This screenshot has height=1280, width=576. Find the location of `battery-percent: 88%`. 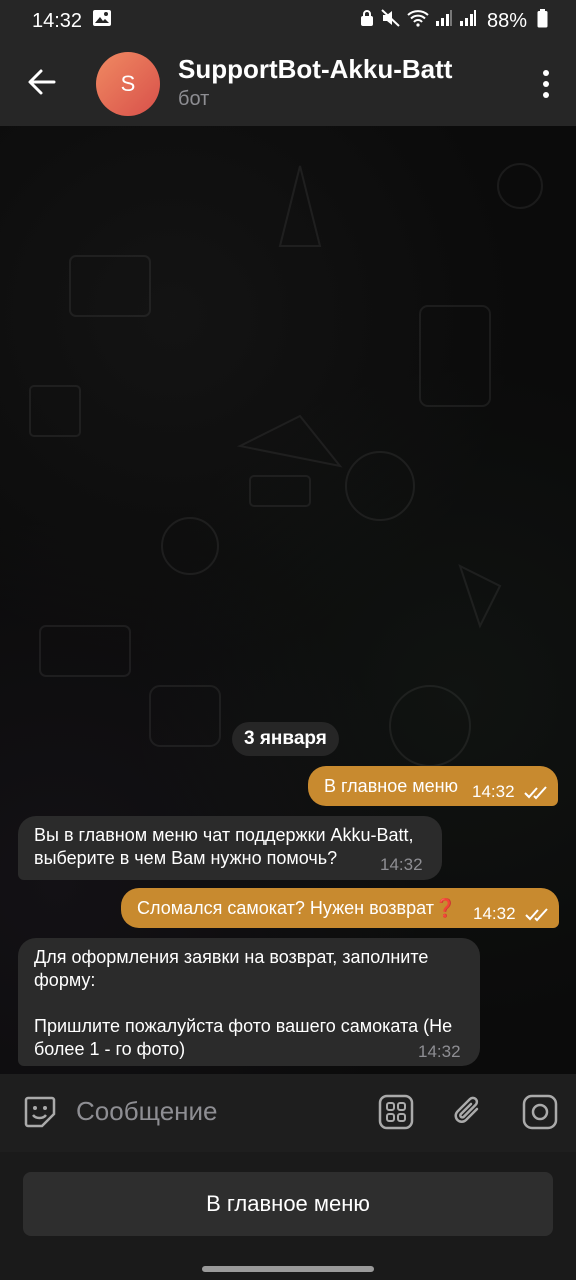

battery-percent: 88% is located at coordinates (506, 20).